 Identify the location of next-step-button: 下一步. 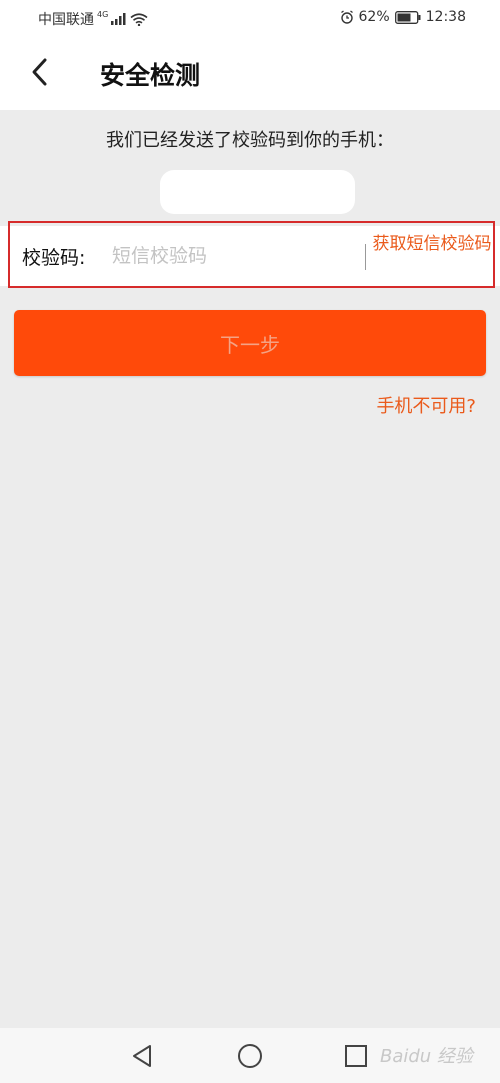
(250, 343).